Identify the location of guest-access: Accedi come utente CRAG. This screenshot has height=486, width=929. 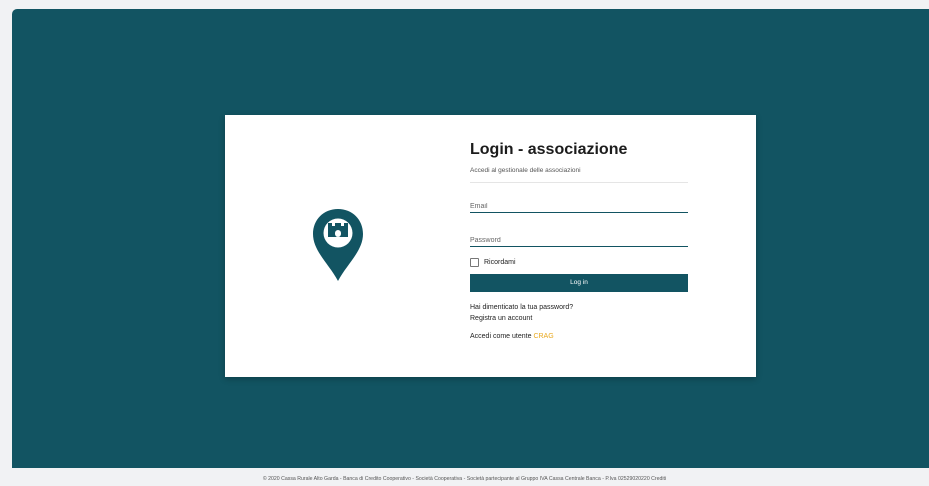
(579, 336).